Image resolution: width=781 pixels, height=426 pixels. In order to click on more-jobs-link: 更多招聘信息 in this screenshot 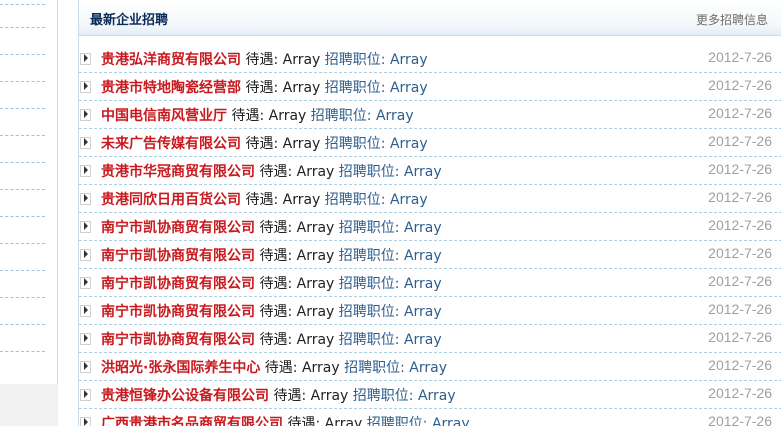, I will do `click(732, 19)`.